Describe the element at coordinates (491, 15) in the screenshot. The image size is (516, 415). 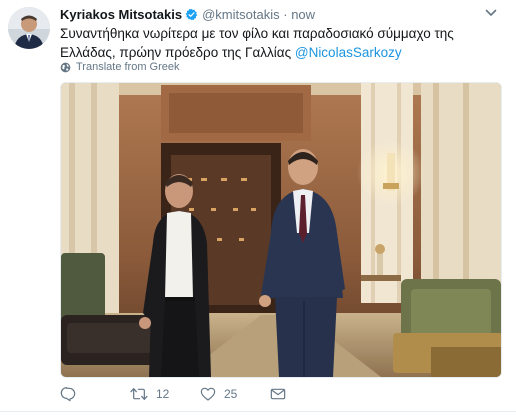
I see `chevron-down-icon` at that location.